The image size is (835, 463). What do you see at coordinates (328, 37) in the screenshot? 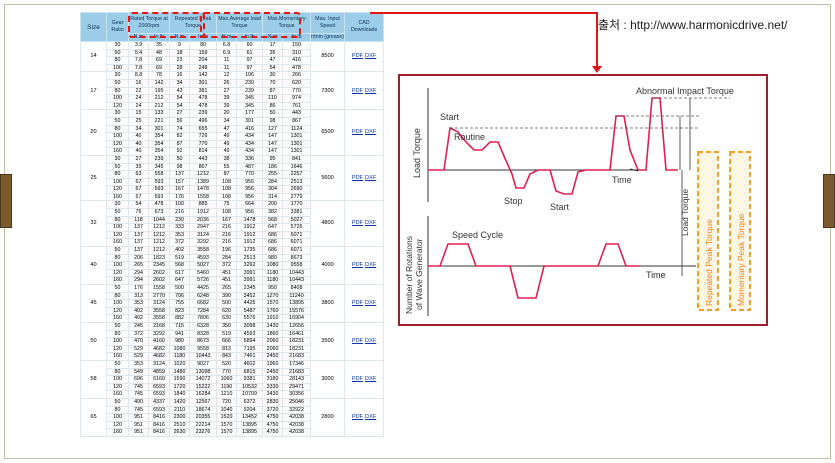
I see `unit-rmin: r/min (grease)` at bounding box center [328, 37].